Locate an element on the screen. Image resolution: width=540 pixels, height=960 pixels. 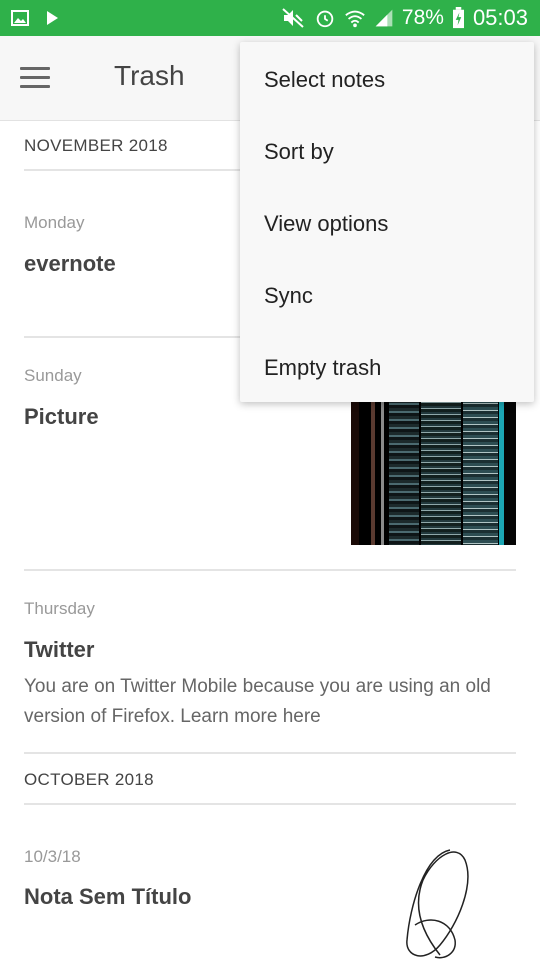
menu-item-view-options: View options is located at coordinates (326, 224).